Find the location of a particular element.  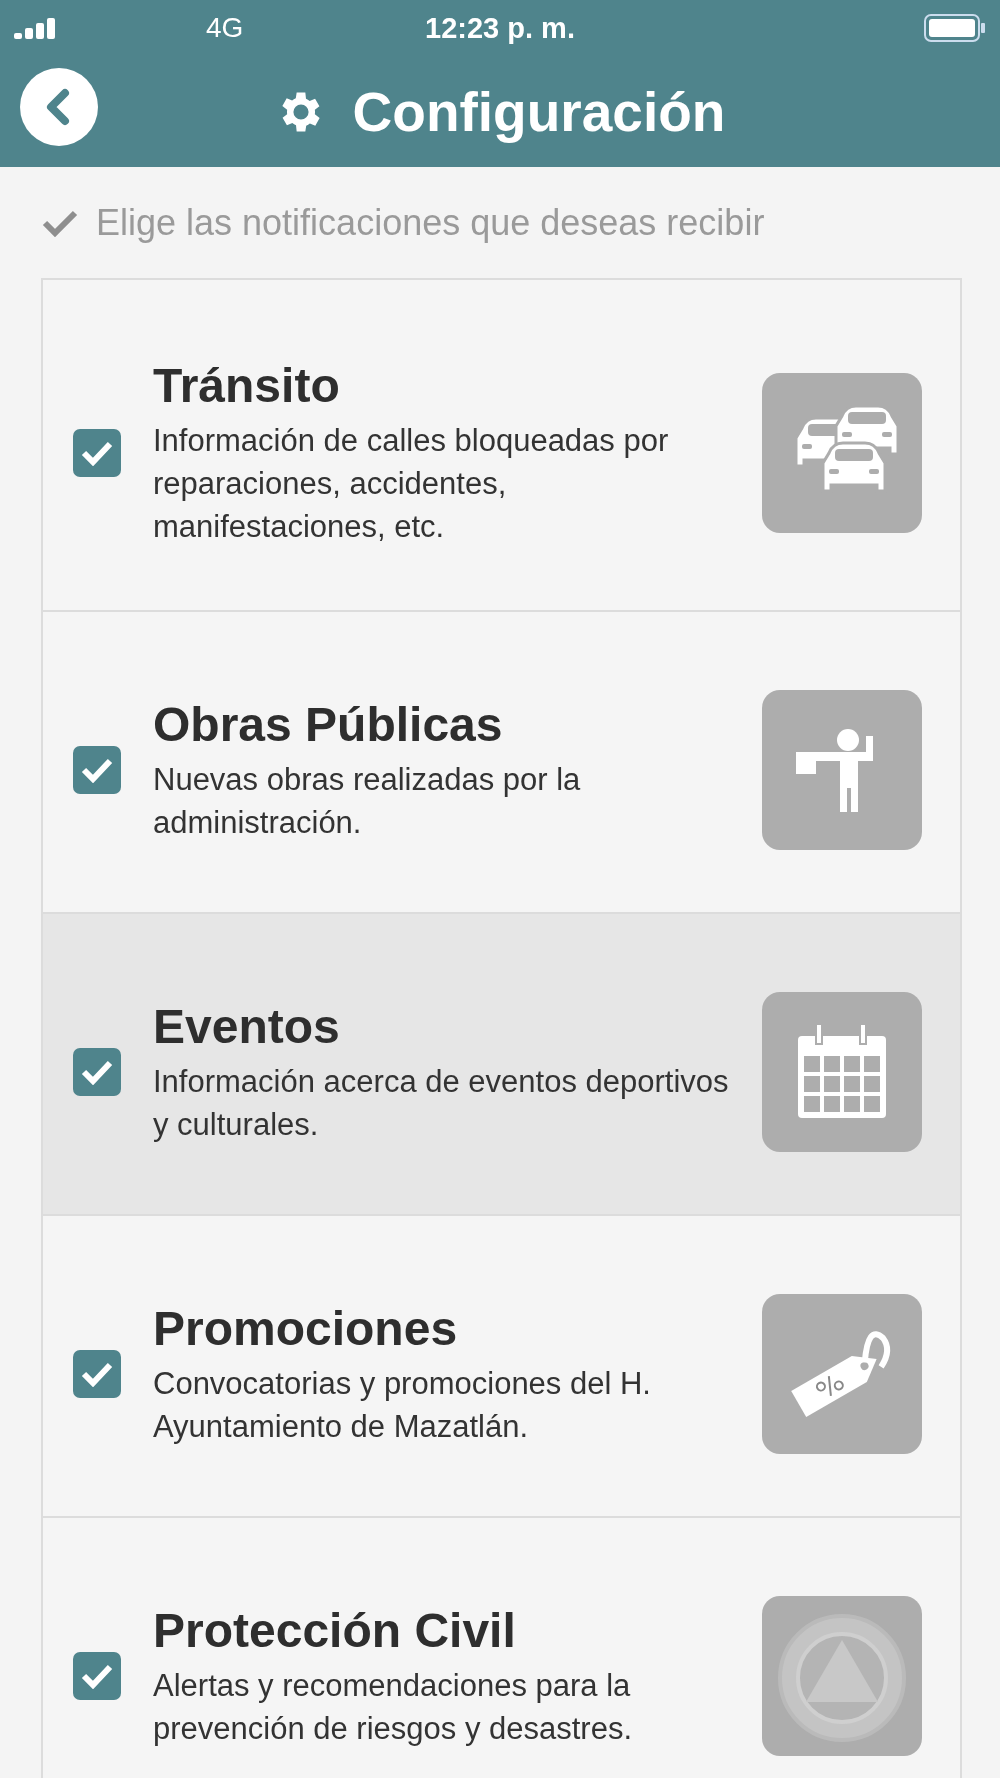

screen-title: Configuración is located at coordinates (539, 111).